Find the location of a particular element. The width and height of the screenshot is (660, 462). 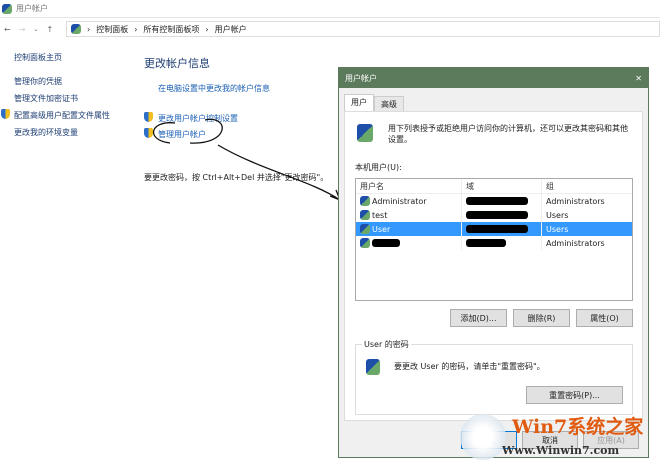

watermark-logo: Win7系统之家 Www.Winwin7.com is located at coordinates (560, 436).